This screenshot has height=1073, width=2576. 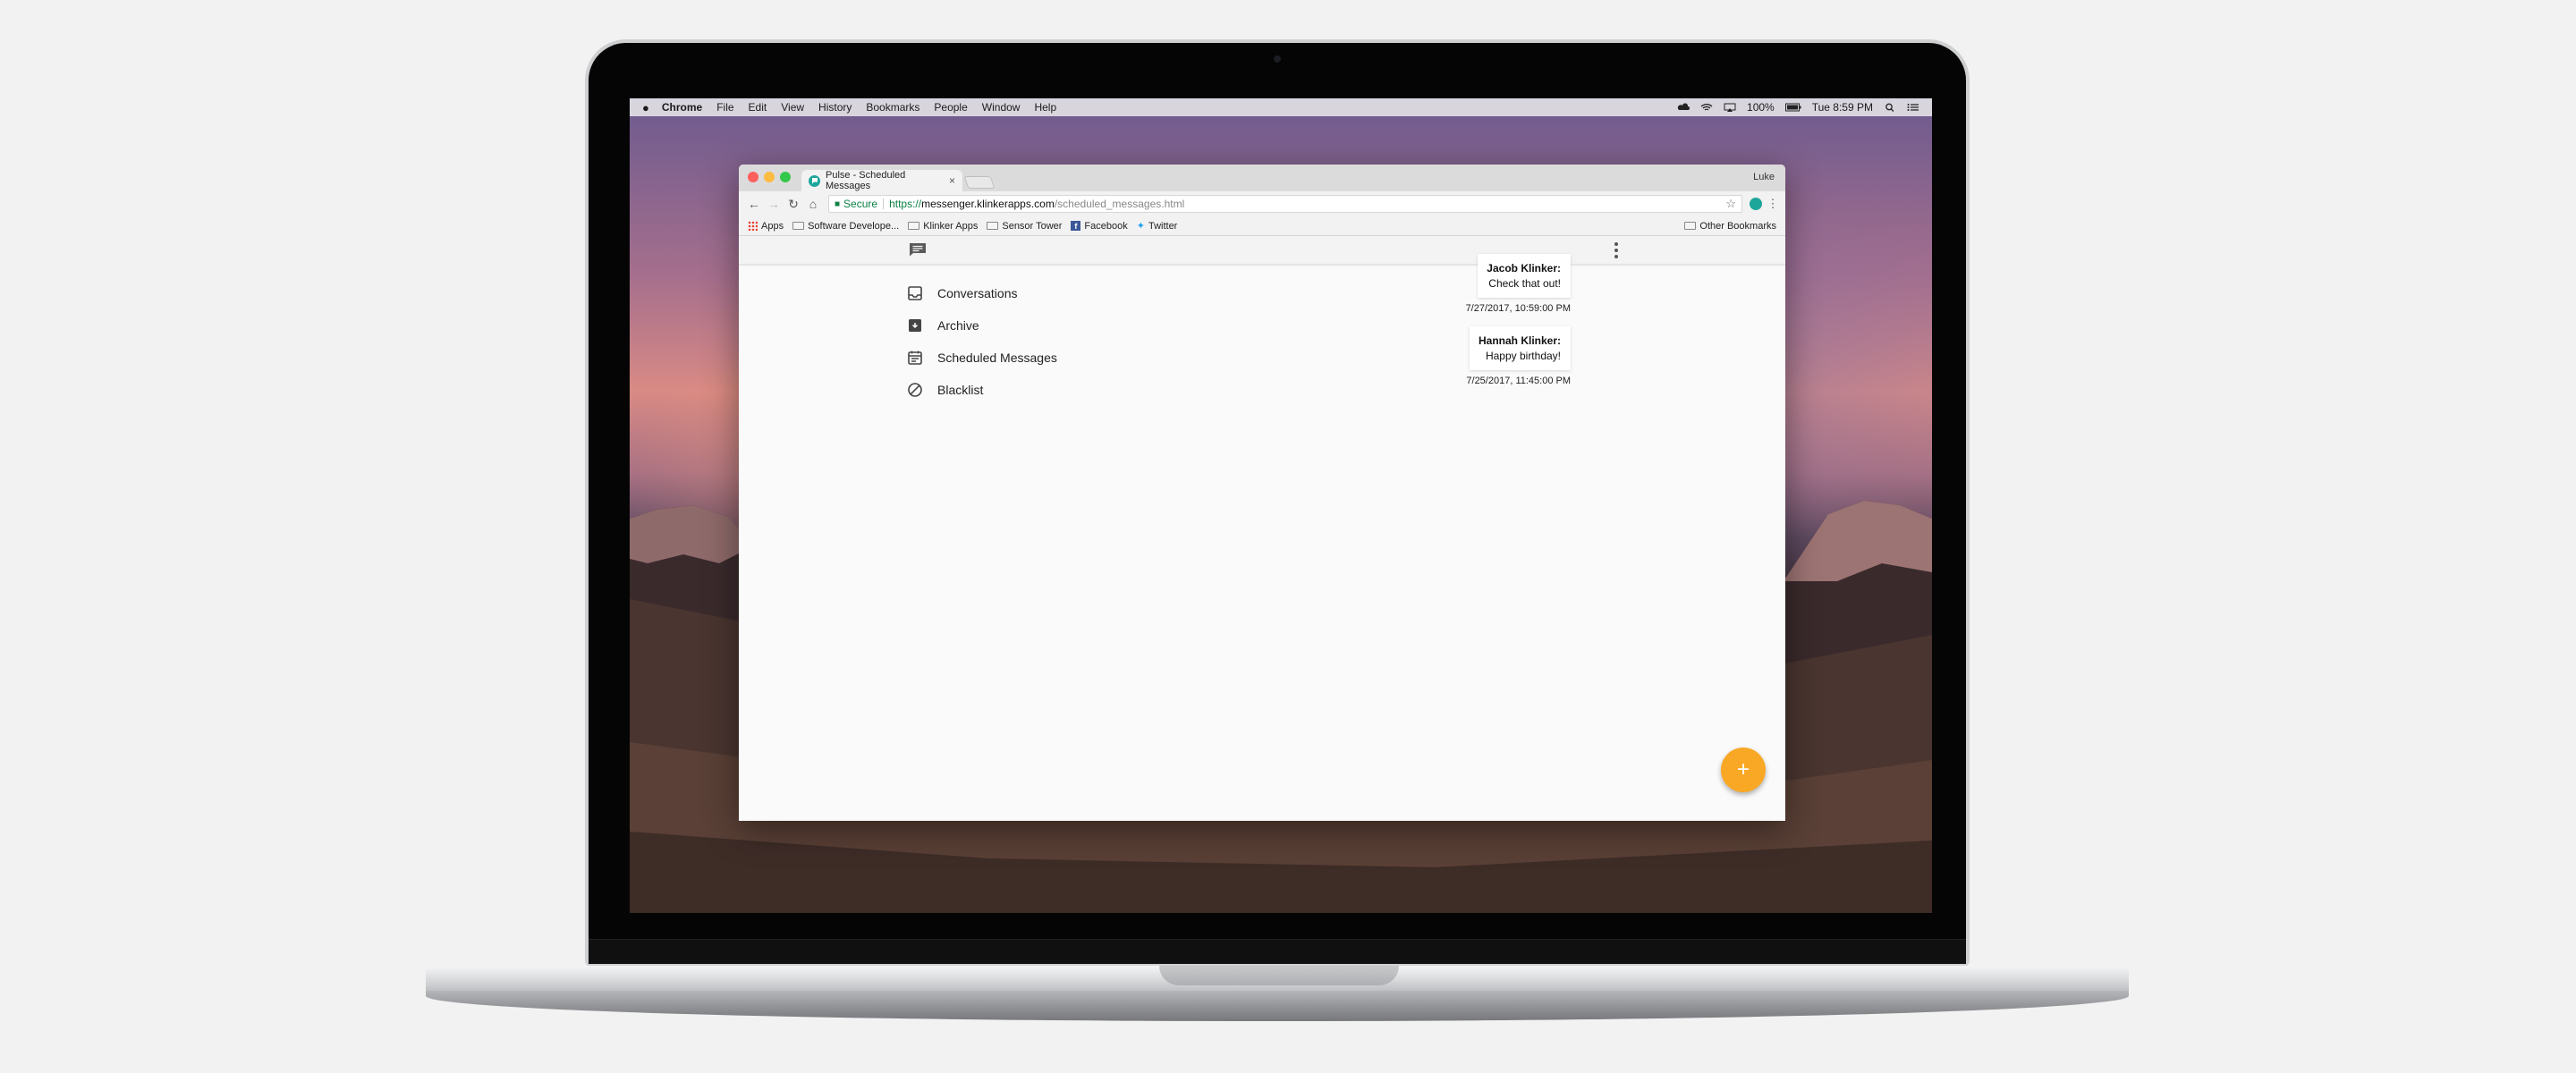 I want to click on nav-label: Archive, so click(x=958, y=325).